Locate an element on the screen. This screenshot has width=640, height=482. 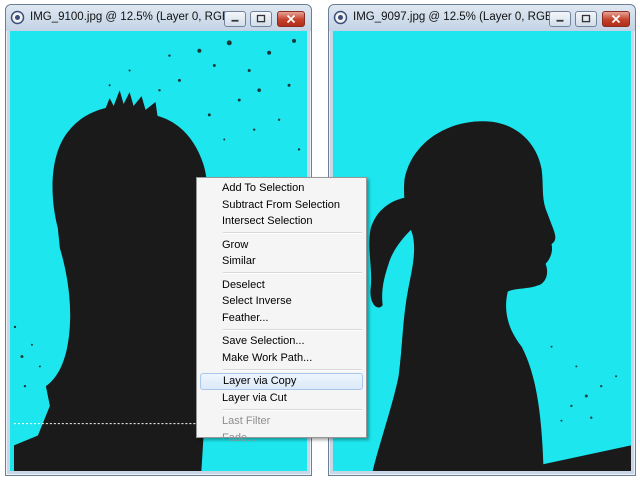
menu-item-layer-via-cut: Layer via Cut is located at coordinates (281, 398).